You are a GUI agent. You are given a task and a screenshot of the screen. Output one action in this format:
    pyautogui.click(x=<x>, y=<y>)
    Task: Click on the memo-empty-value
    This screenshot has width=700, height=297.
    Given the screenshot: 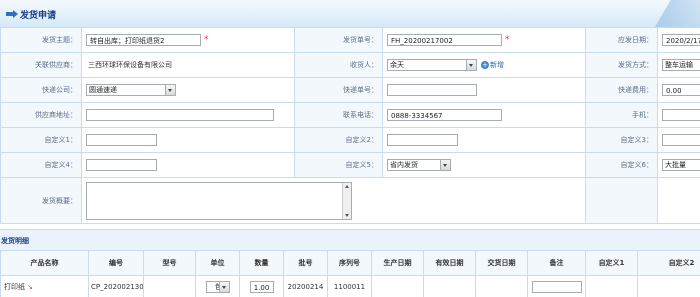 What is the action you would take?
    pyautogui.click(x=678, y=200)
    